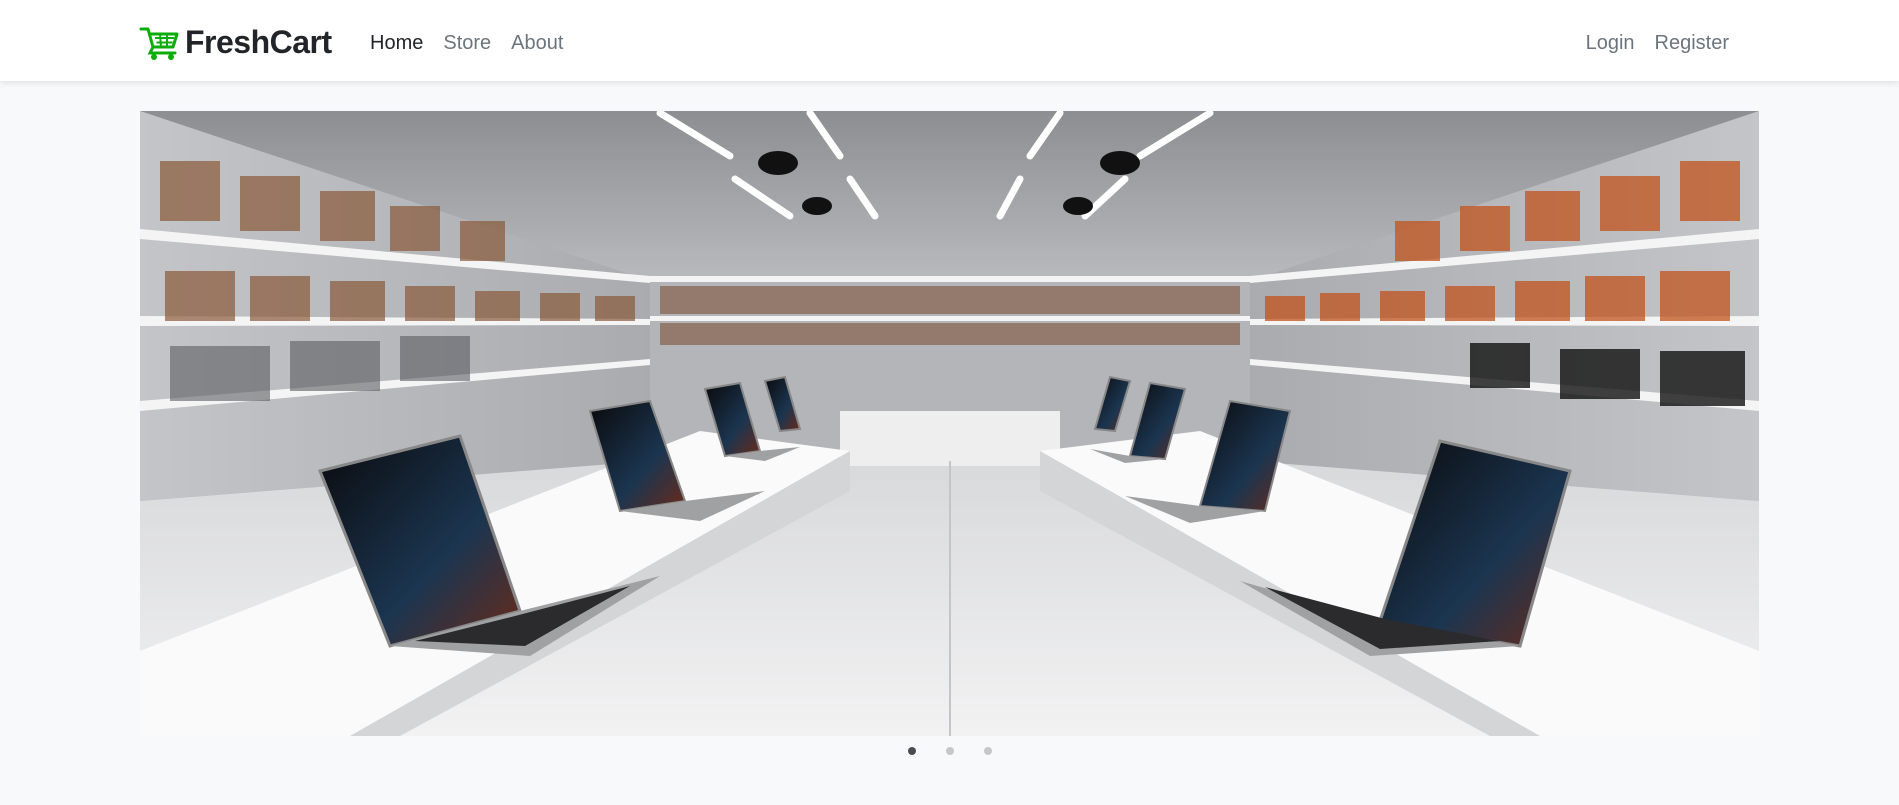  I want to click on auth-nav: Login Register, so click(1657, 43).